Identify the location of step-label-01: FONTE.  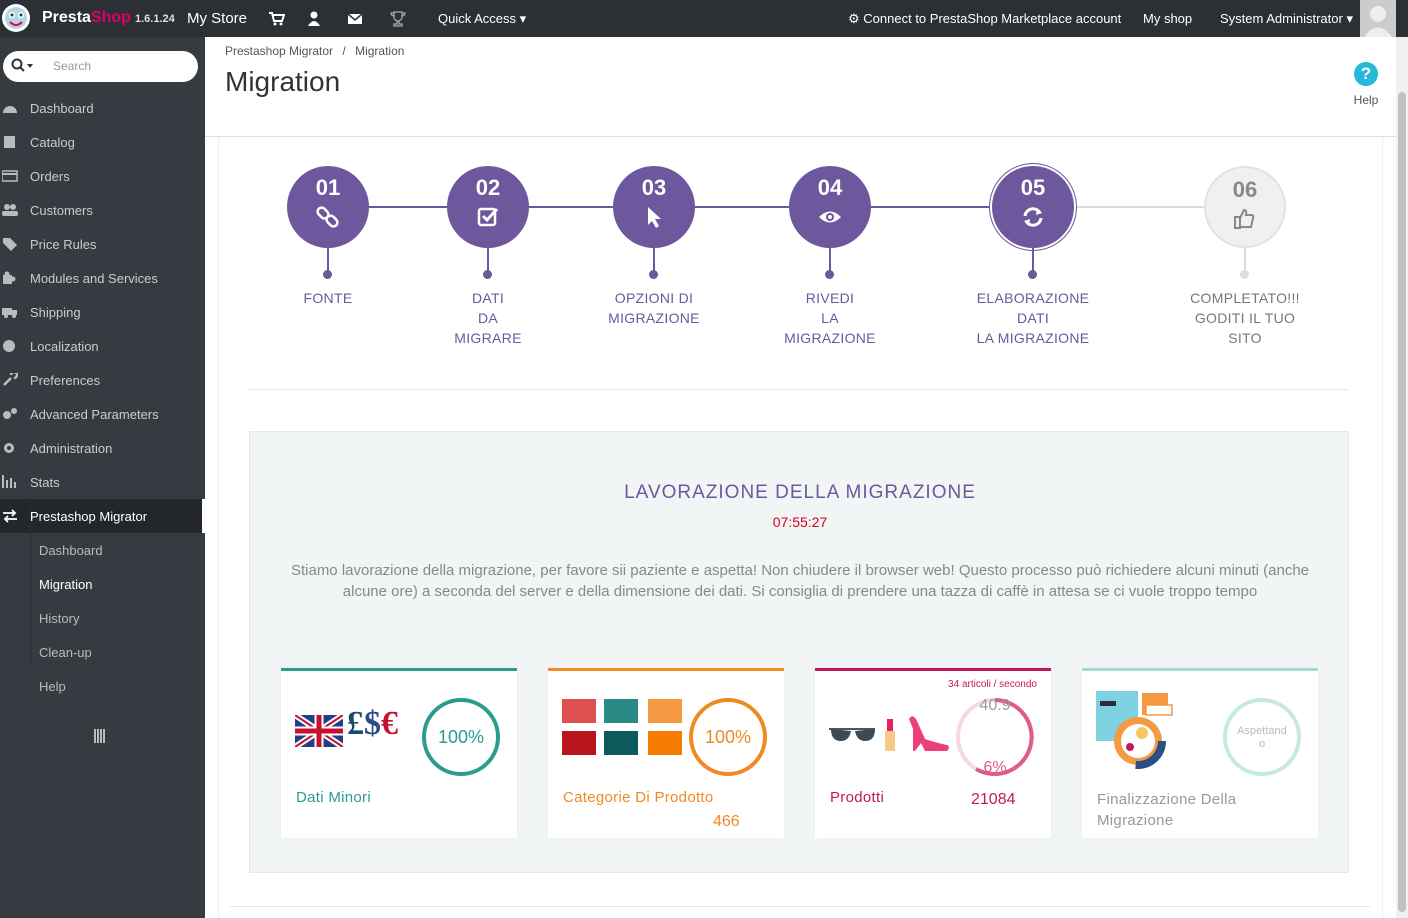
(328, 298).